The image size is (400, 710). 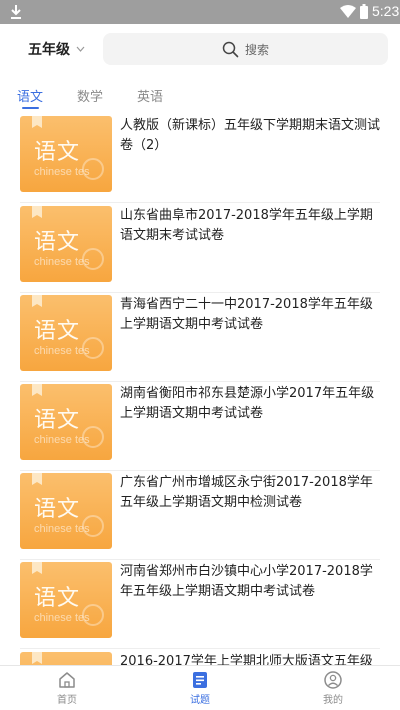 I want to click on nav-profile: 我的, so click(x=333, y=688).